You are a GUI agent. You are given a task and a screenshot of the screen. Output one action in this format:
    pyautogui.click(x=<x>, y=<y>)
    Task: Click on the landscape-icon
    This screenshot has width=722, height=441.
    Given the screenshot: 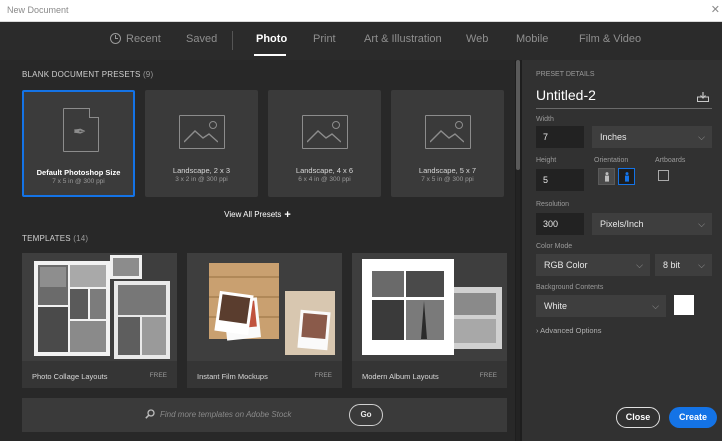 What is the action you would take?
    pyautogui.click(x=627, y=177)
    